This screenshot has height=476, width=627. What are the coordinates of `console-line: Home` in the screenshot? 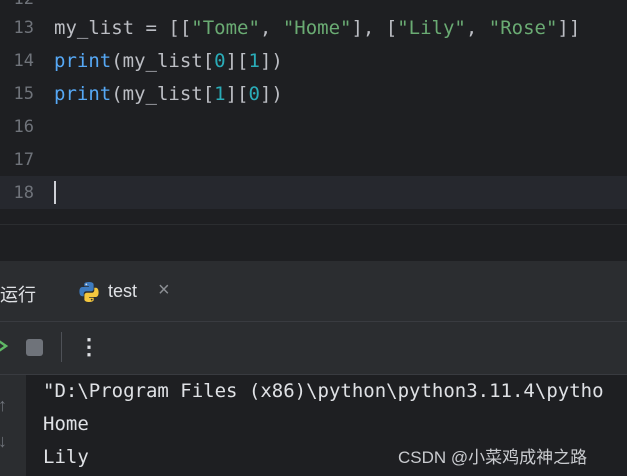 It's located at (66, 424).